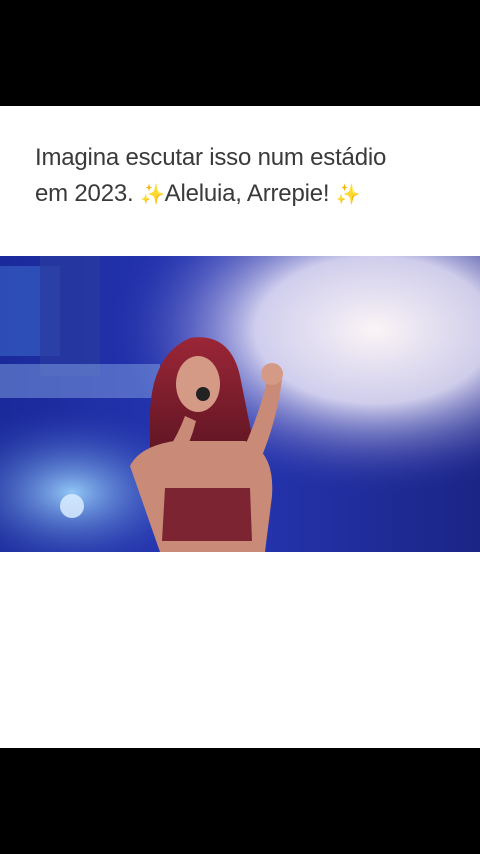  I want to click on stage-figure, so click(70, 316).